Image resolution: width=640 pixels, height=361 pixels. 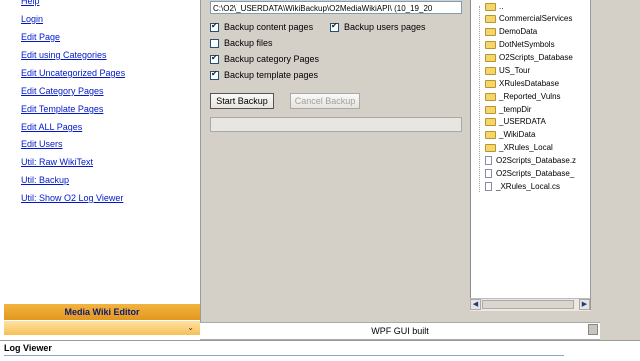 What do you see at coordinates (62, 91) in the screenshot?
I see `nav-link: Edit Category Pages` at bounding box center [62, 91].